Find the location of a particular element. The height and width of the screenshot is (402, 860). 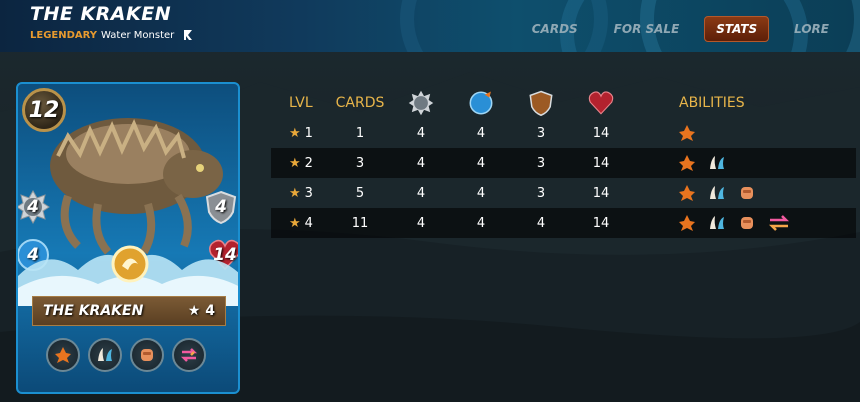

melee-attack-icon is located at coordinates (421, 103).